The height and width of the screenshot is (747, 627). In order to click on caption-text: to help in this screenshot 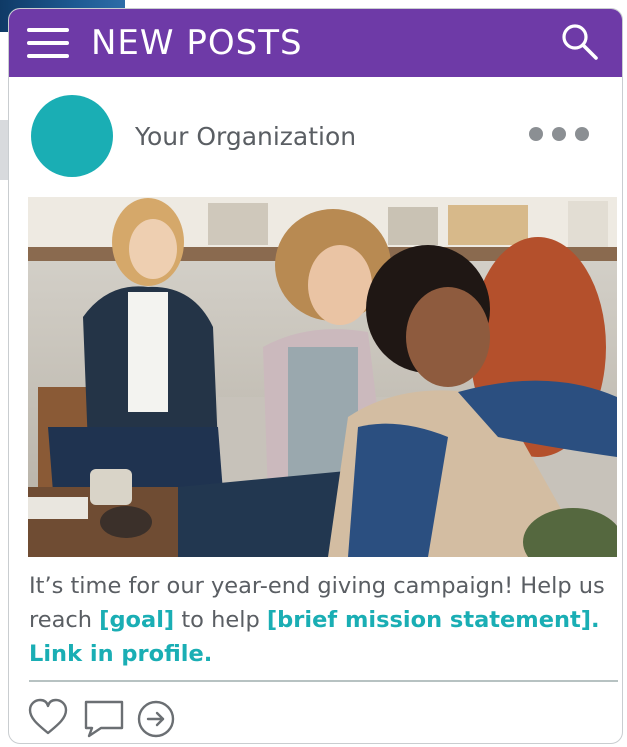, I will do `click(220, 620)`.